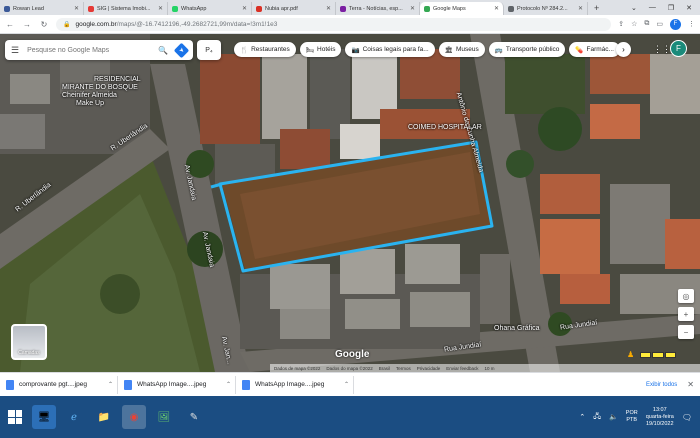  Describe the element at coordinates (621, 24) in the screenshot. I see `share-icon: ⇪` at that location.